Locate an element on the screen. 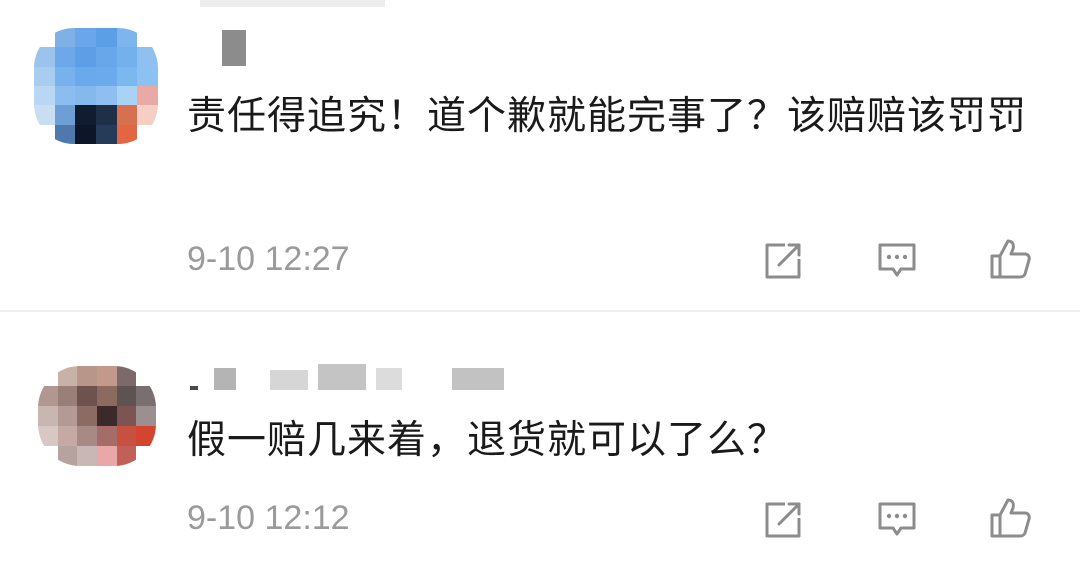  timestamp: 9-10 12:12 is located at coordinates (268, 518).